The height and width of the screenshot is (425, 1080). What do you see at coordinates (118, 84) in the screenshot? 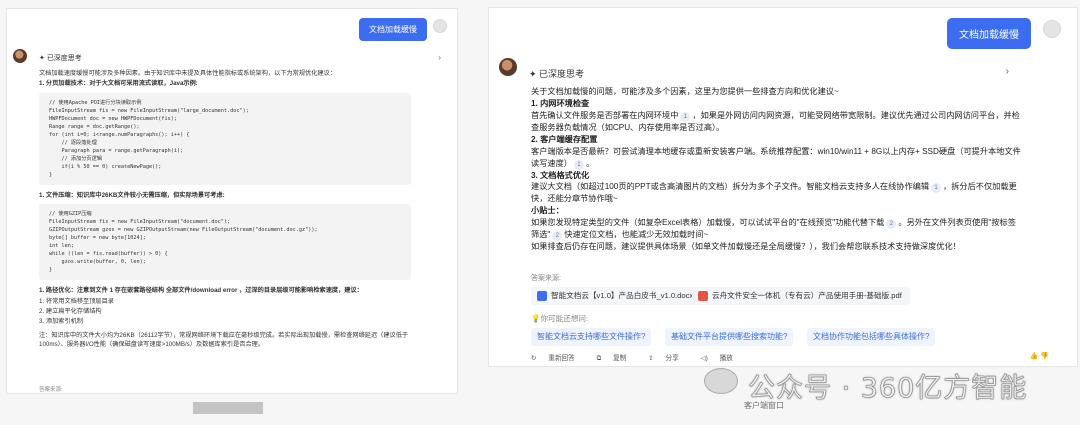
I see `section-title: 1. 分页加载技术：对于大文档可采用流式读取，Java示例:` at bounding box center [118, 84].